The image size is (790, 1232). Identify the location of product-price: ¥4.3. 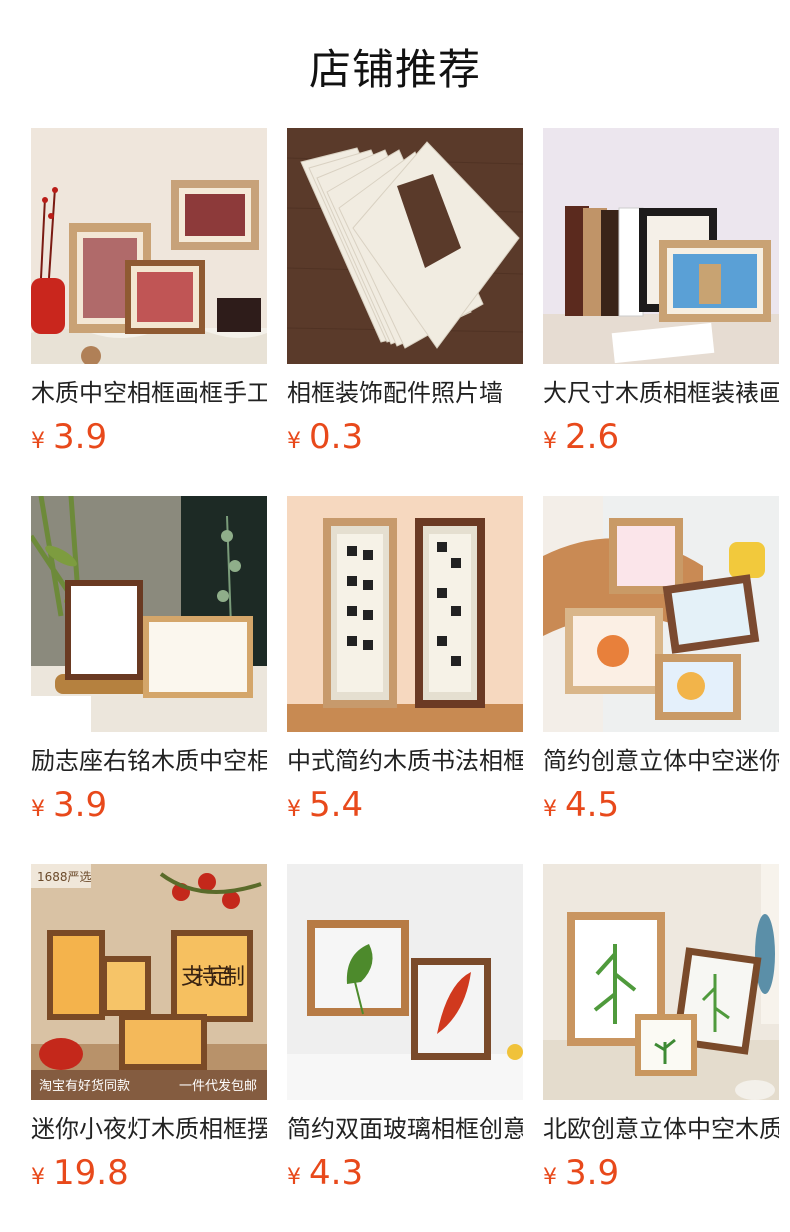
(325, 1173).